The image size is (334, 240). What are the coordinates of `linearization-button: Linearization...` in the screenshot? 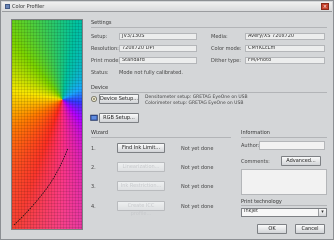 It's located at (141, 167).